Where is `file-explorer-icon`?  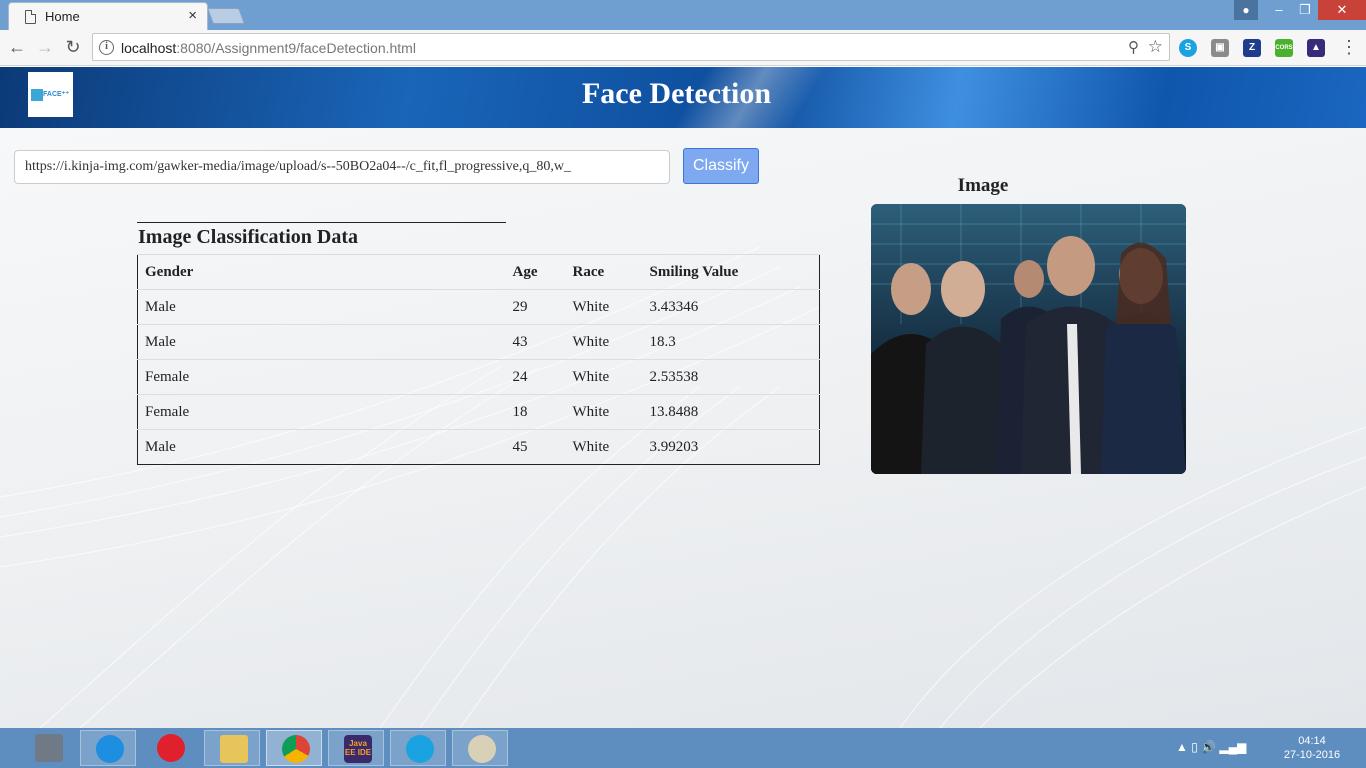
file-explorer-icon is located at coordinates (232, 748).